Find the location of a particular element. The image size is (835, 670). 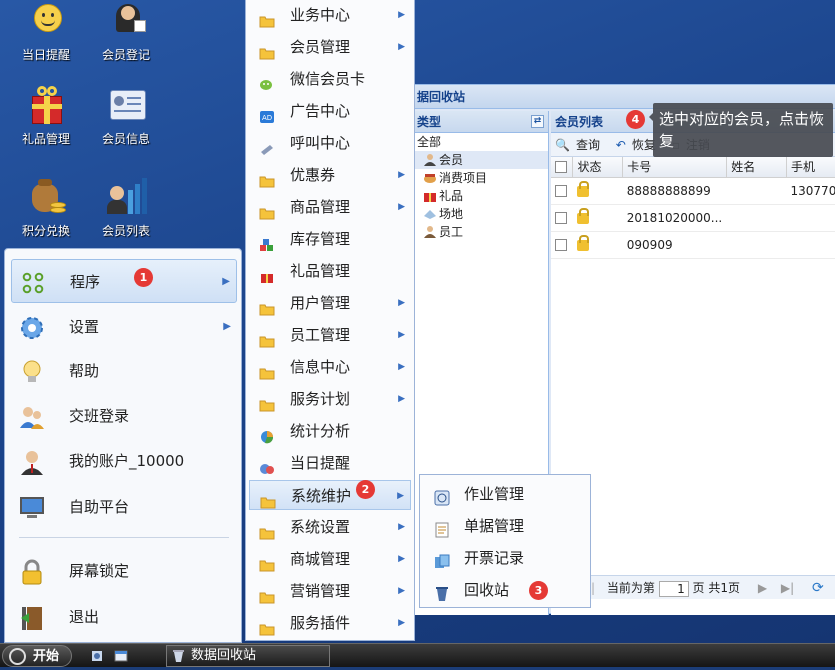

desktop-icon-points-exchange: 积分兑换 is located at coordinates (46, 207).